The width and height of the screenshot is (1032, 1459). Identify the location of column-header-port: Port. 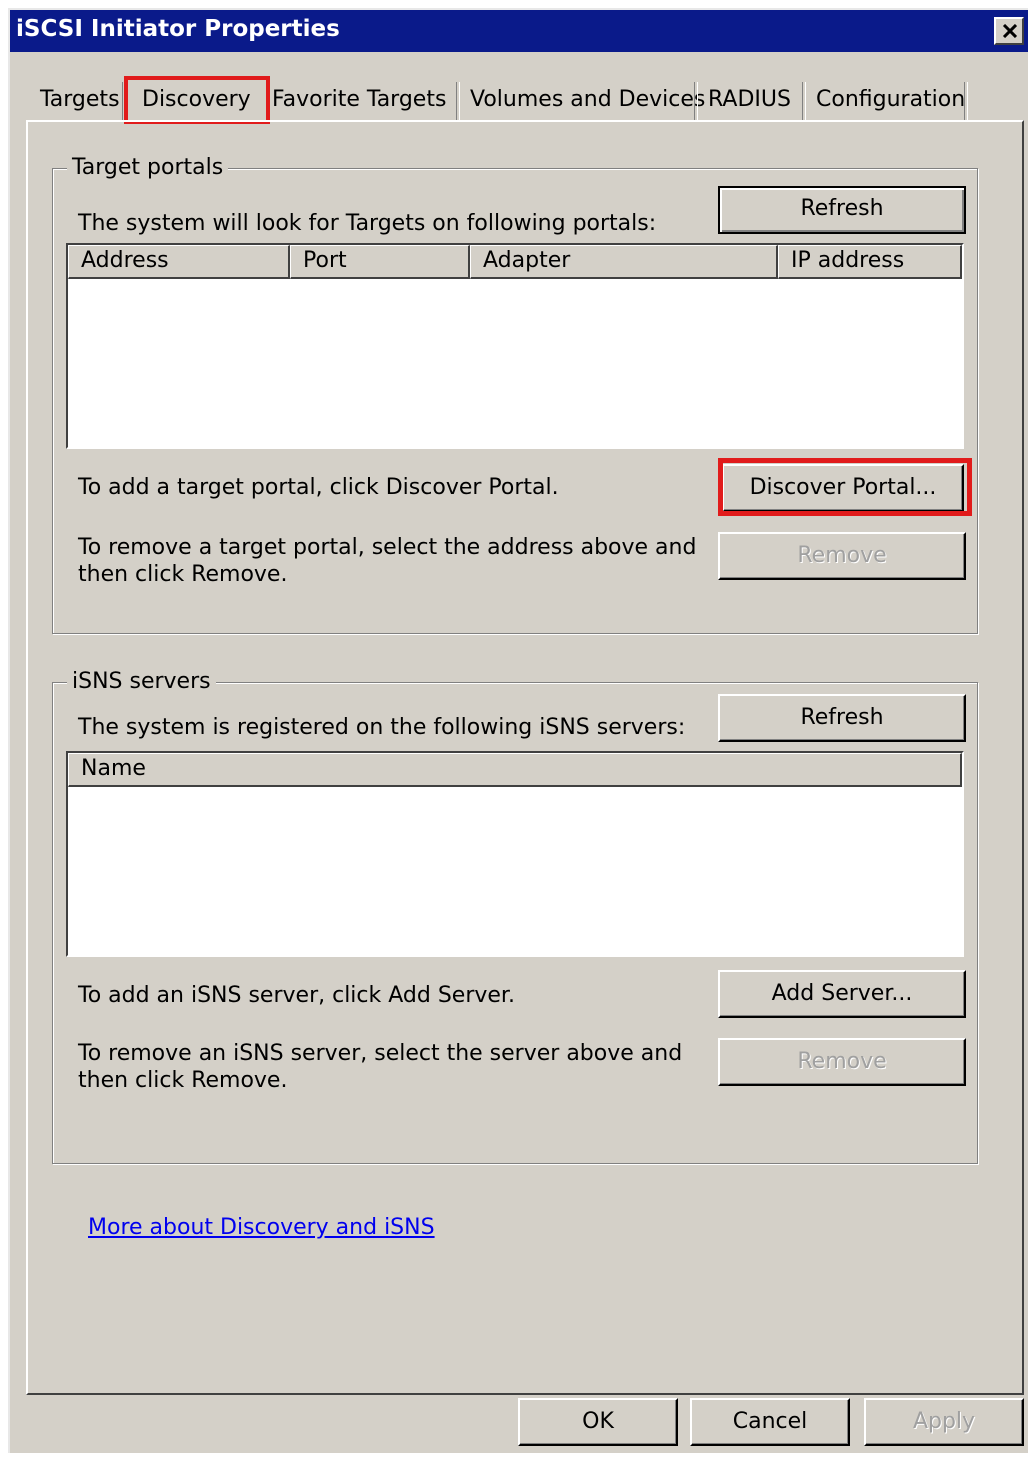
(380, 262).